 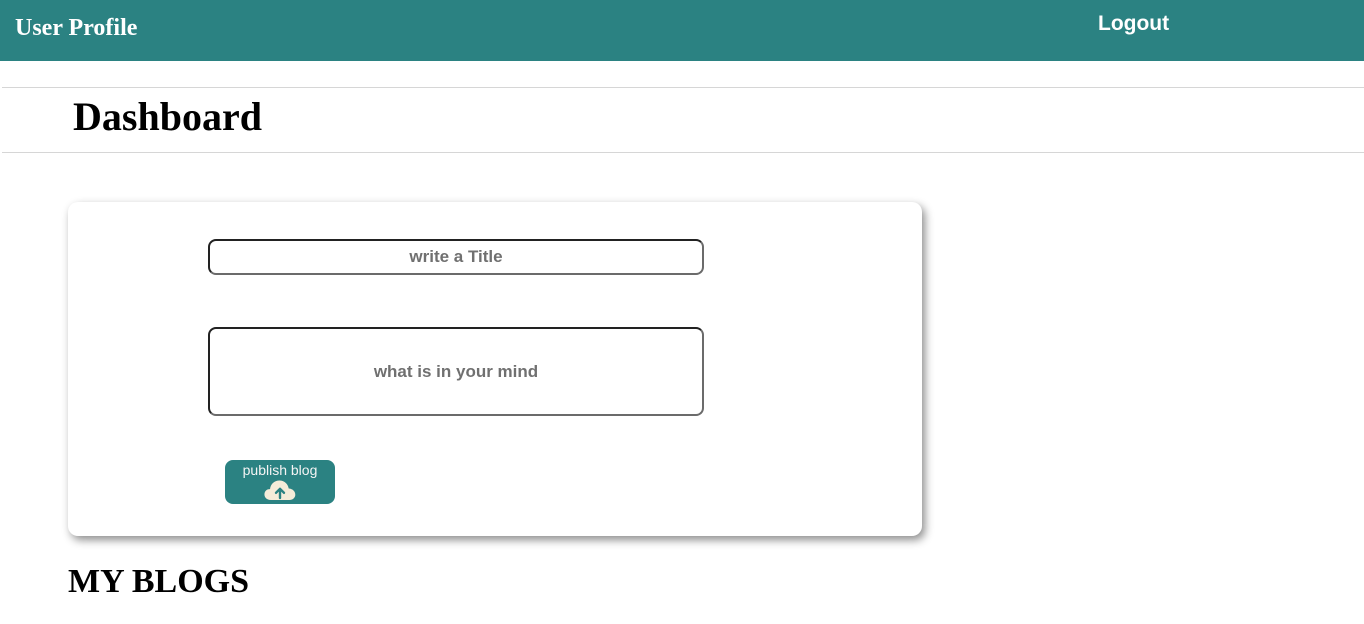 What do you see at coordinates (683, 152) in the screenshot?
I see `divider-bottom` at bounding box center [683, 152].